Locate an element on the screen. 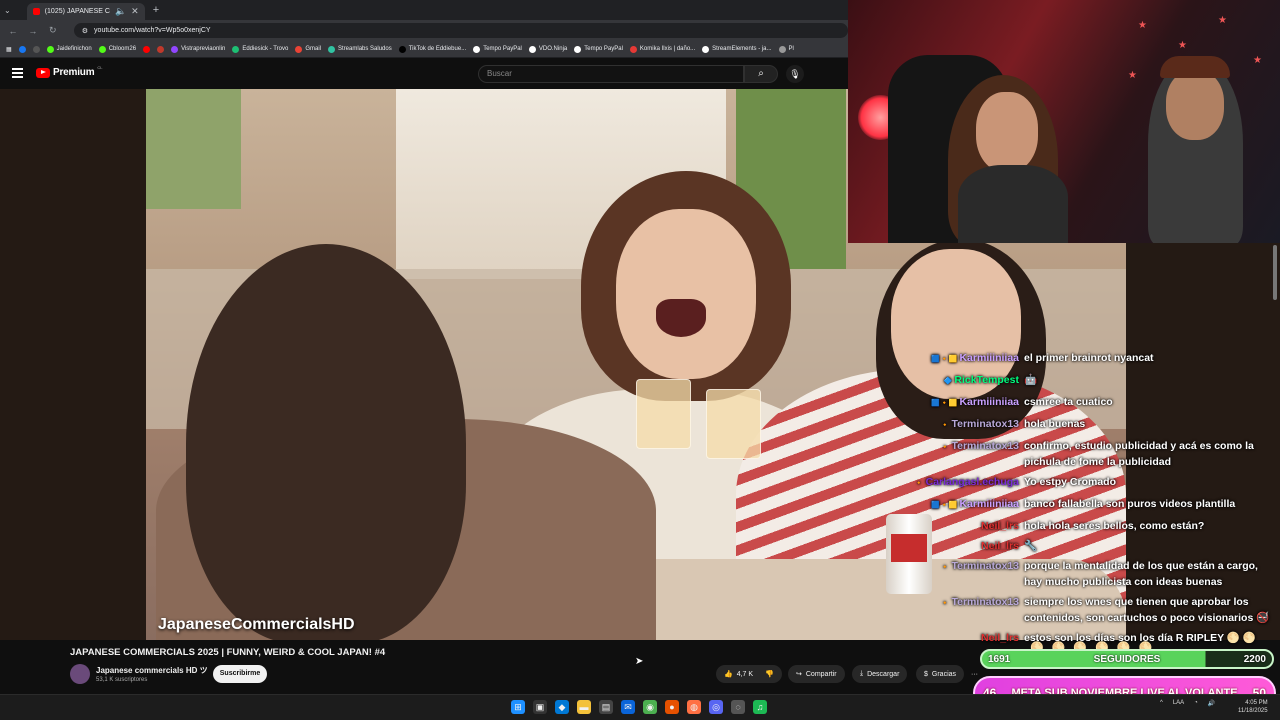  voice-search-button: 🎙 is located at coordinates (795, 74).